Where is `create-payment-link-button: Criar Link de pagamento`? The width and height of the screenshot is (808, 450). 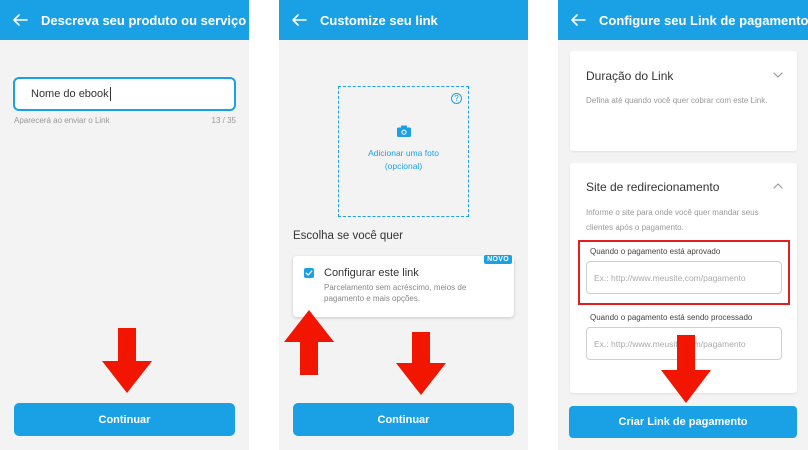 create-payment-link-button: Criar Link de pagamento is located at coordinates (683, 422).